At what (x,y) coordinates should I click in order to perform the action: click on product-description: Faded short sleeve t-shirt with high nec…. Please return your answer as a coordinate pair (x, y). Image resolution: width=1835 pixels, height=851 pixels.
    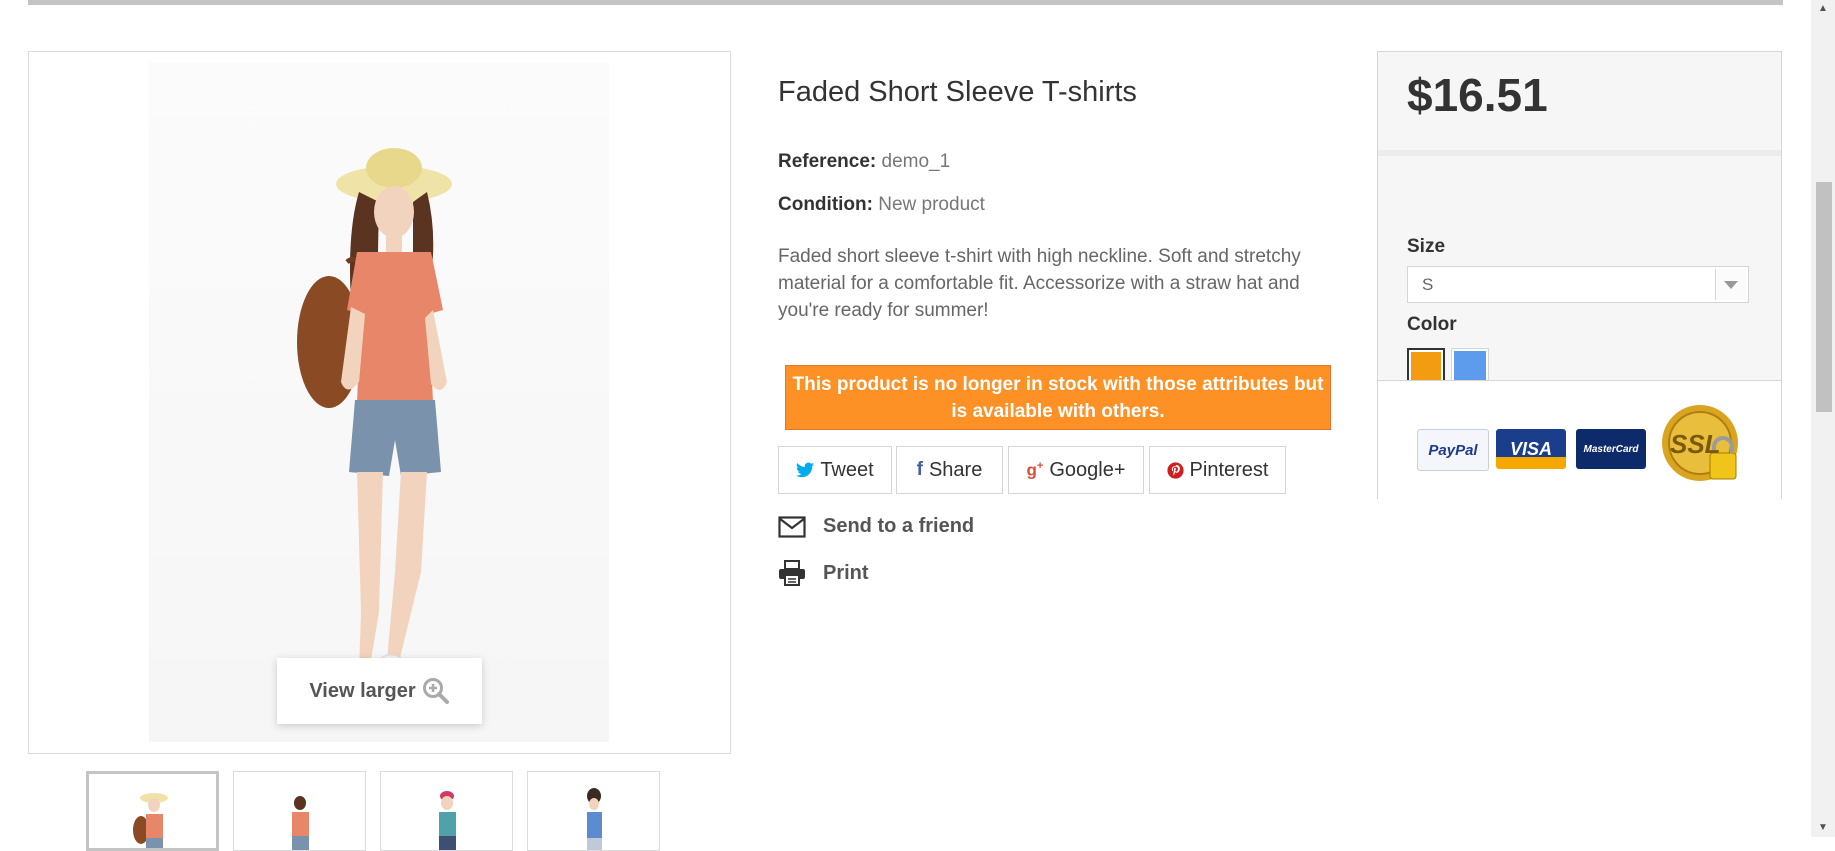
    Looking at the image, I should click on (1039, 283).